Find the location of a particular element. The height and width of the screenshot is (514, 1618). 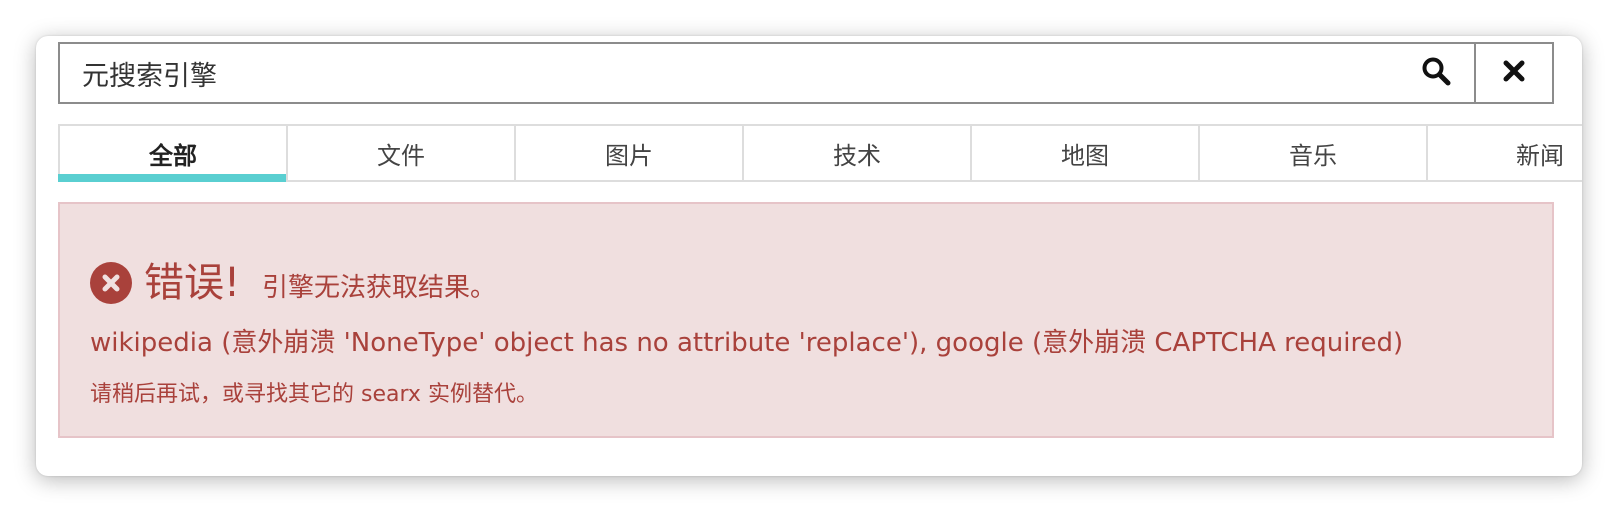

tab-music: 音乐 is located at coordinates (1312, 153).